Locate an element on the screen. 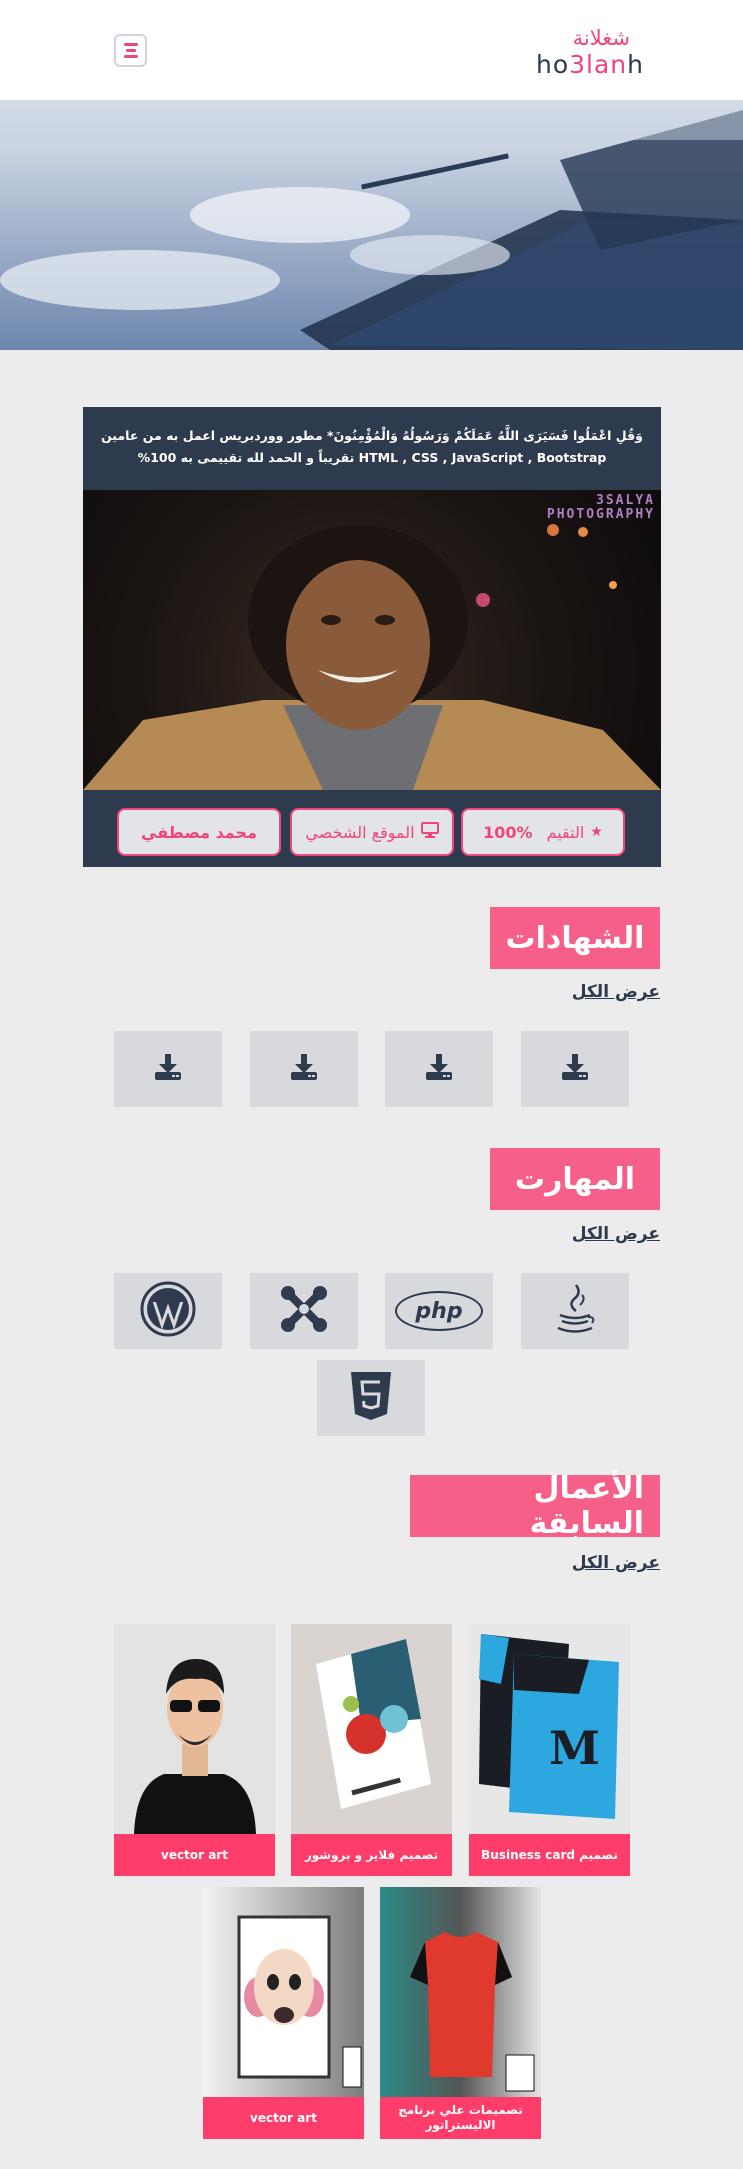  menu-toggle-button is located at coordinates (130, 50).